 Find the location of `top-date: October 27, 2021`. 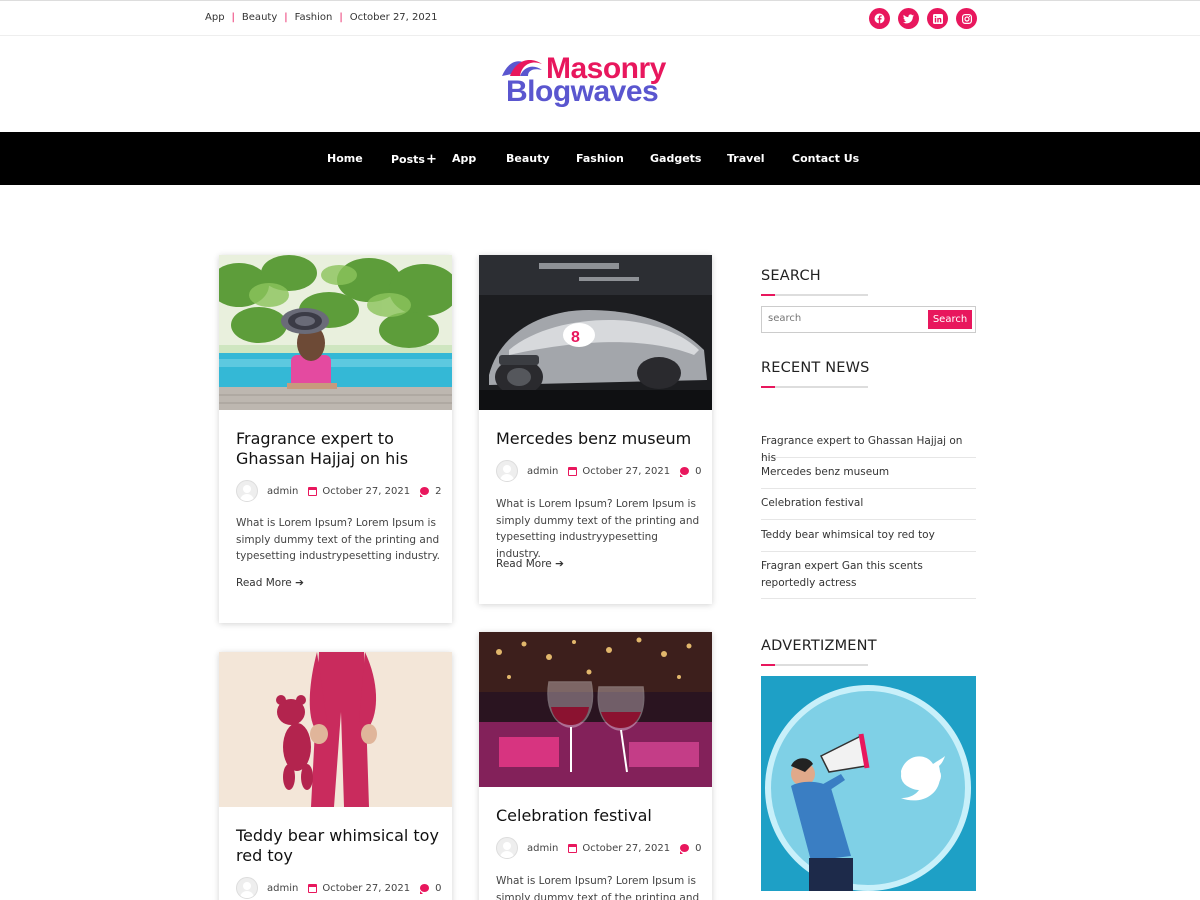

top-date: October 27, 2021 is located at coordinates (393, 17).